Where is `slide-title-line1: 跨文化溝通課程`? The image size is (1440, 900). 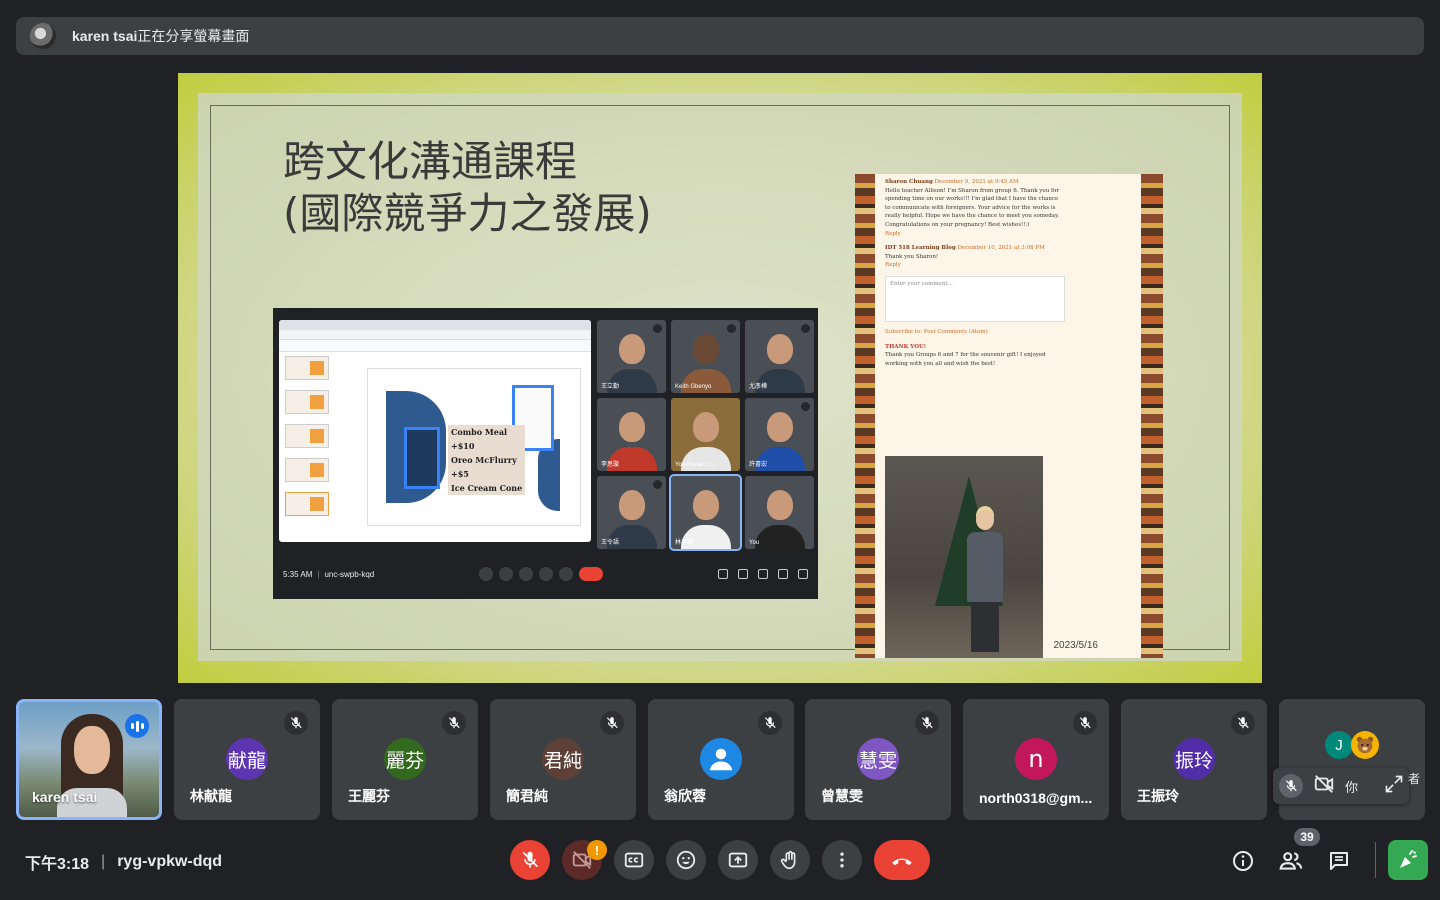
slide-title-line1: 跨文化溝通課程 is located at coordinates (430, 161).